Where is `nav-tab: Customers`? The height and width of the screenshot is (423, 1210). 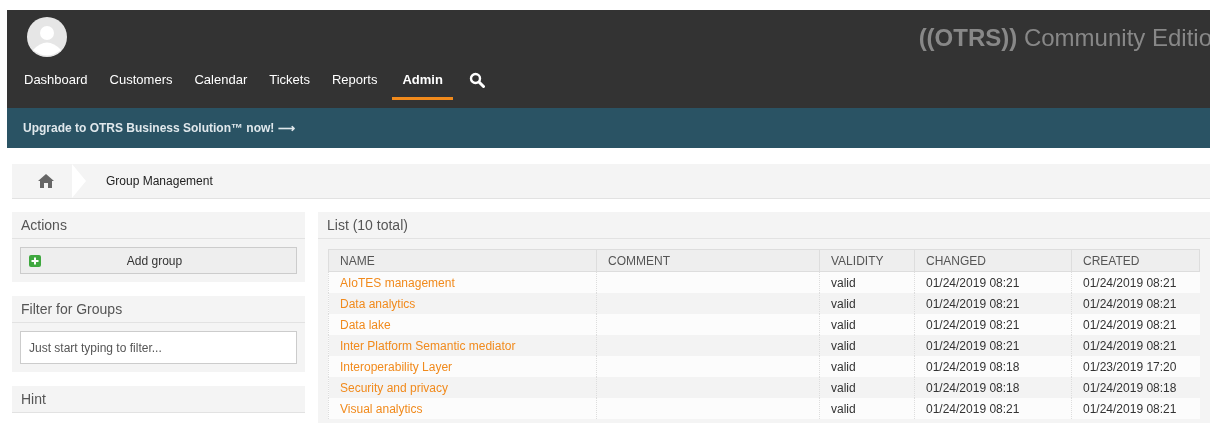 nav-tab: Customers is located at coordinates (141, 83).